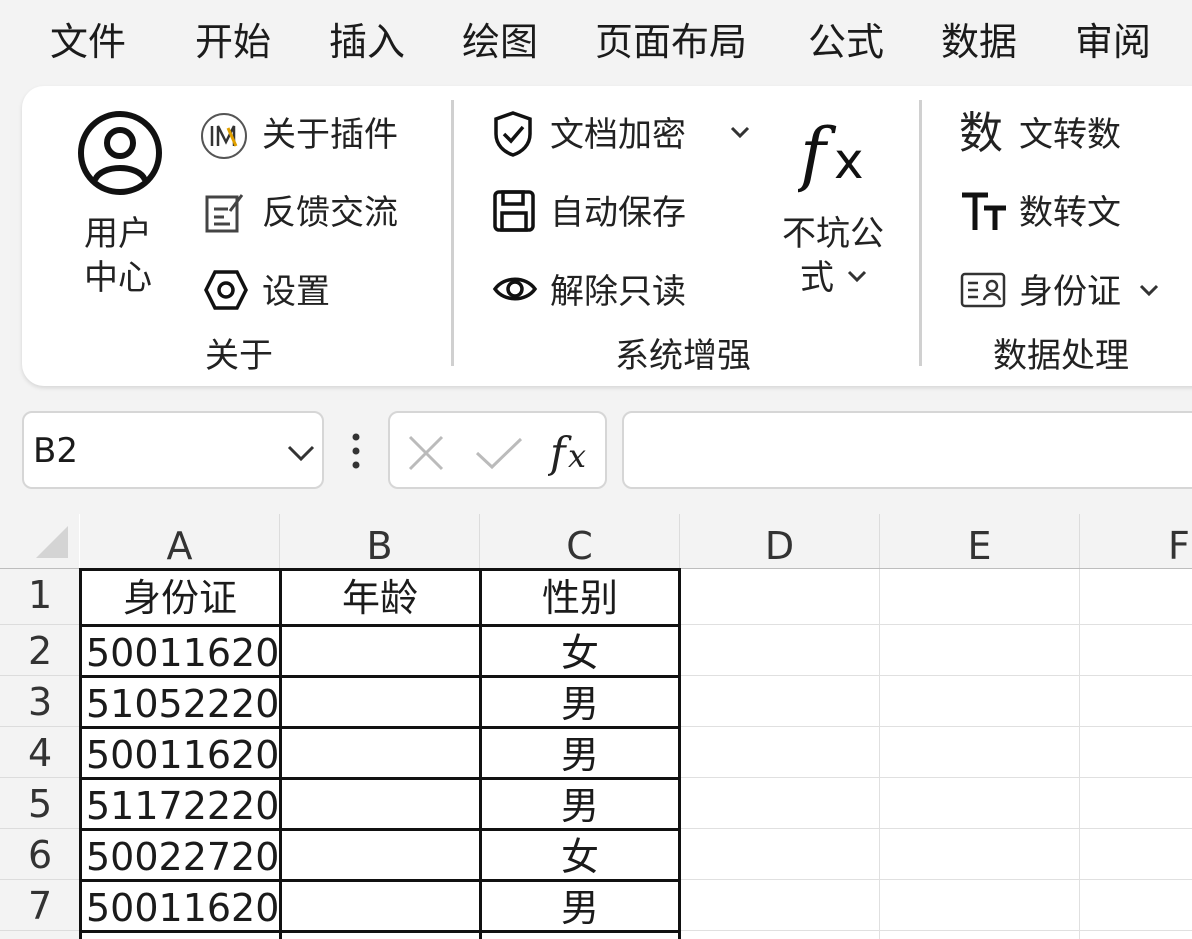 The image size is (1192, 939). I want to click on row-header-label: 2, so click(40, 651).